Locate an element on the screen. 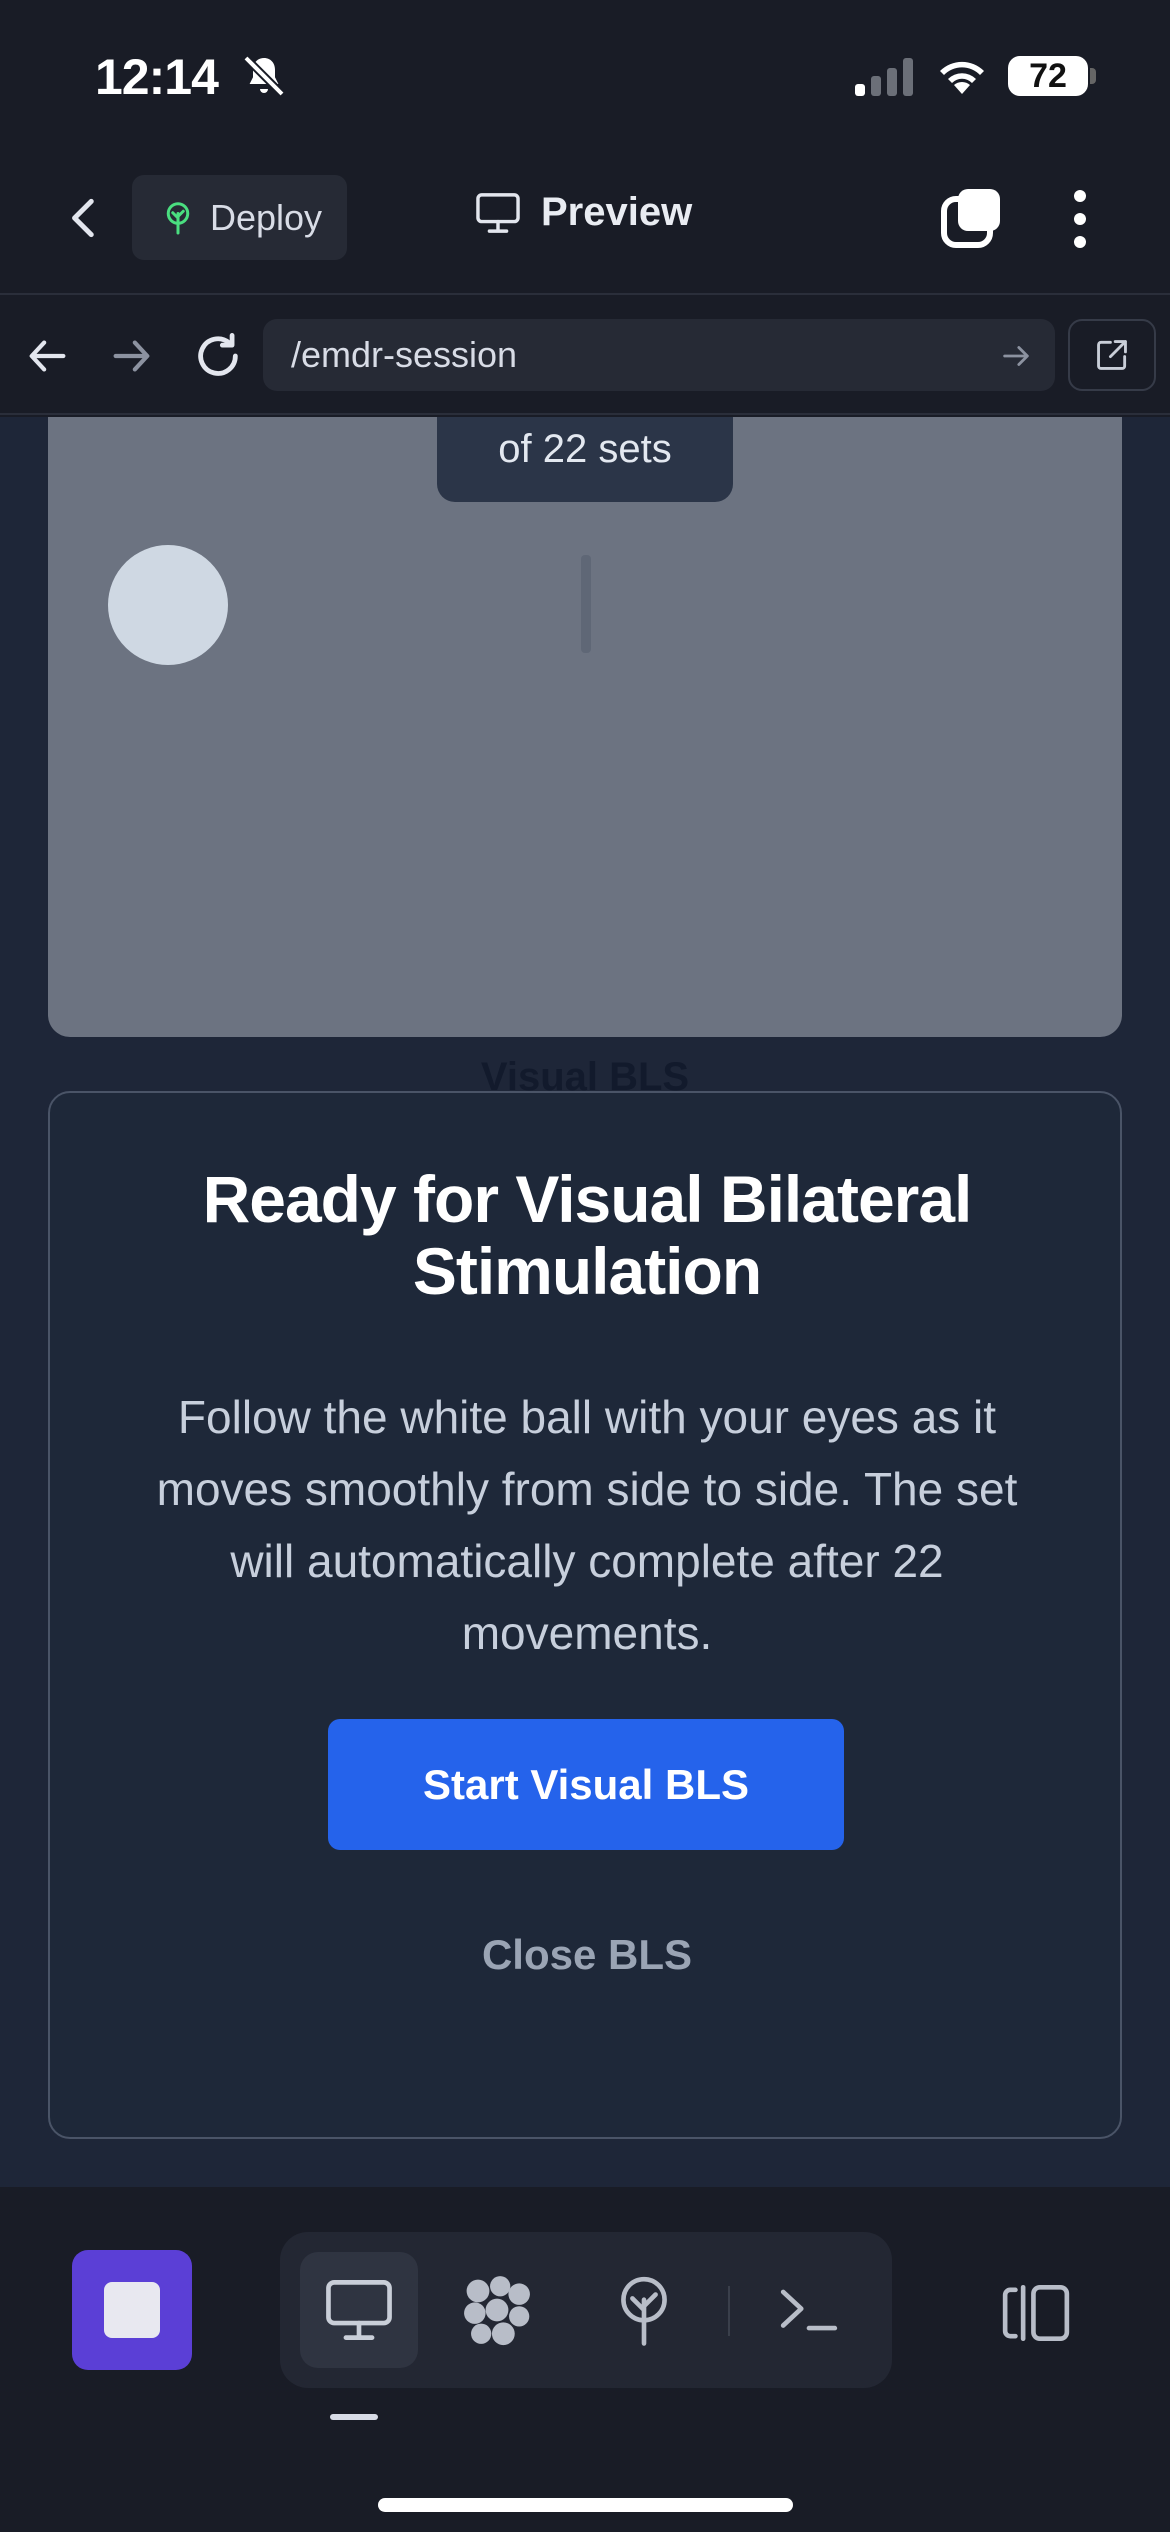 The height and width of the screenshot is (2532, 1170). battery-cap is located at coordinates (1093, 76).